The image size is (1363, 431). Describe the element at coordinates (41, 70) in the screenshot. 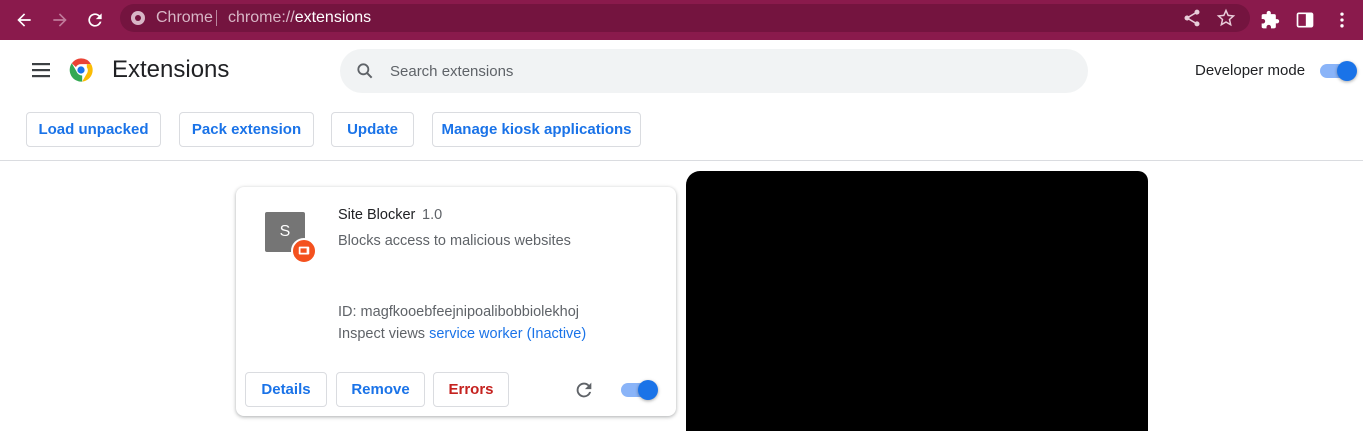

I see `hamburger-menu-icon` at that location.